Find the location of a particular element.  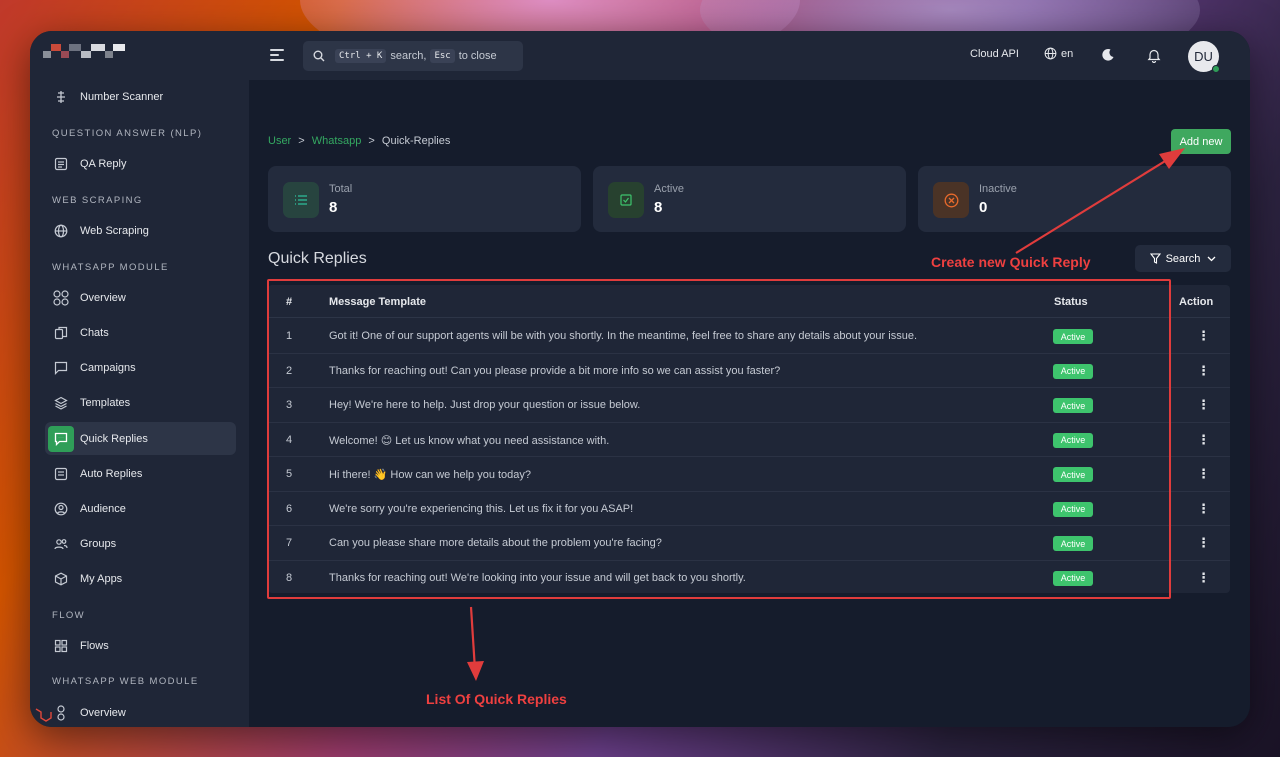

shortcut-key: Ctrl + K is located at coordinates (361, 56).